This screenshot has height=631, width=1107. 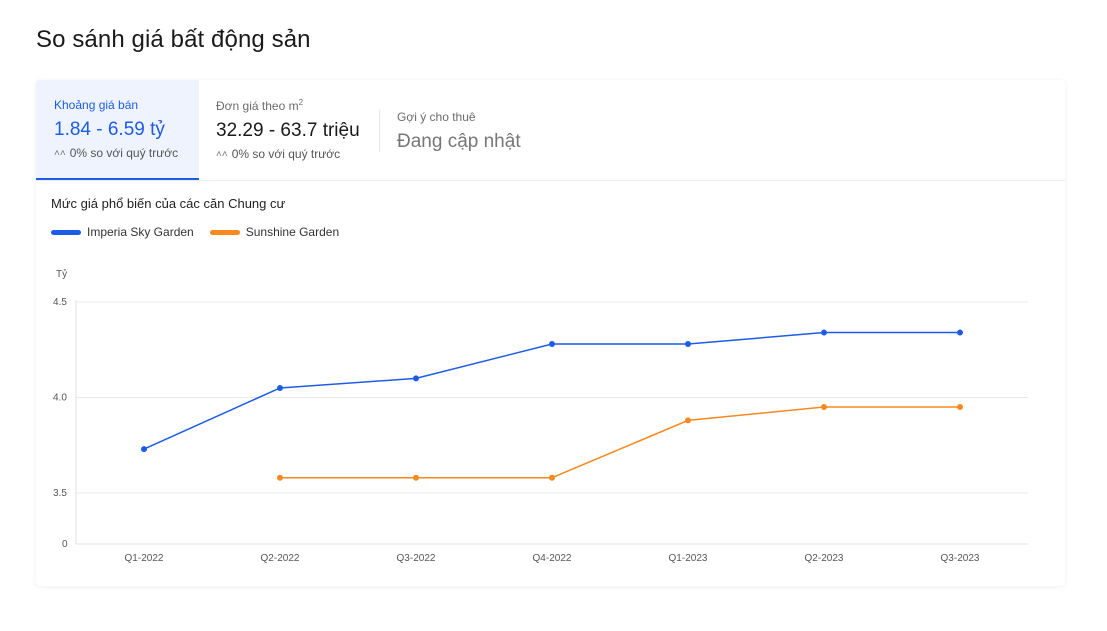 What do you see at coordinates (260, 105) in the screenshot?
I see `tab-label: Đơn giá theo m2` at bounding box center [260, 105].